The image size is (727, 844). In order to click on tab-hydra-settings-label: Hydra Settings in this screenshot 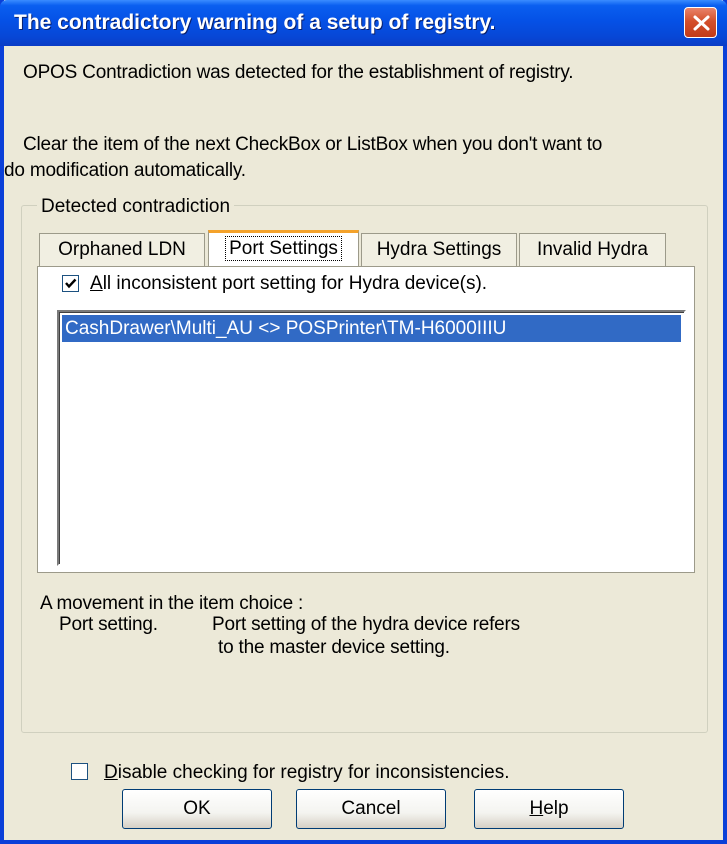, I will do `click(439, 249)`.